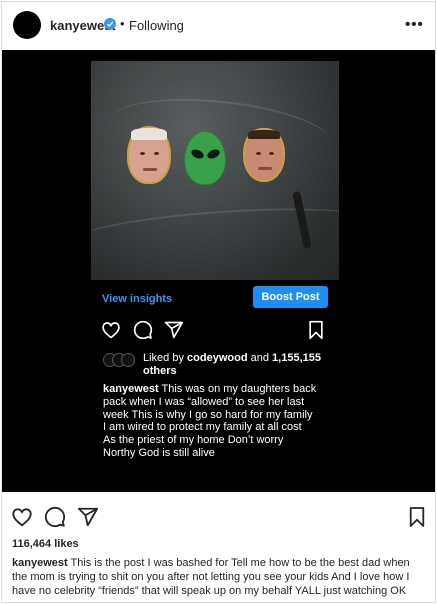 This screenshot has width=437, height=604. I want to click on avatar, so click(27, 25).